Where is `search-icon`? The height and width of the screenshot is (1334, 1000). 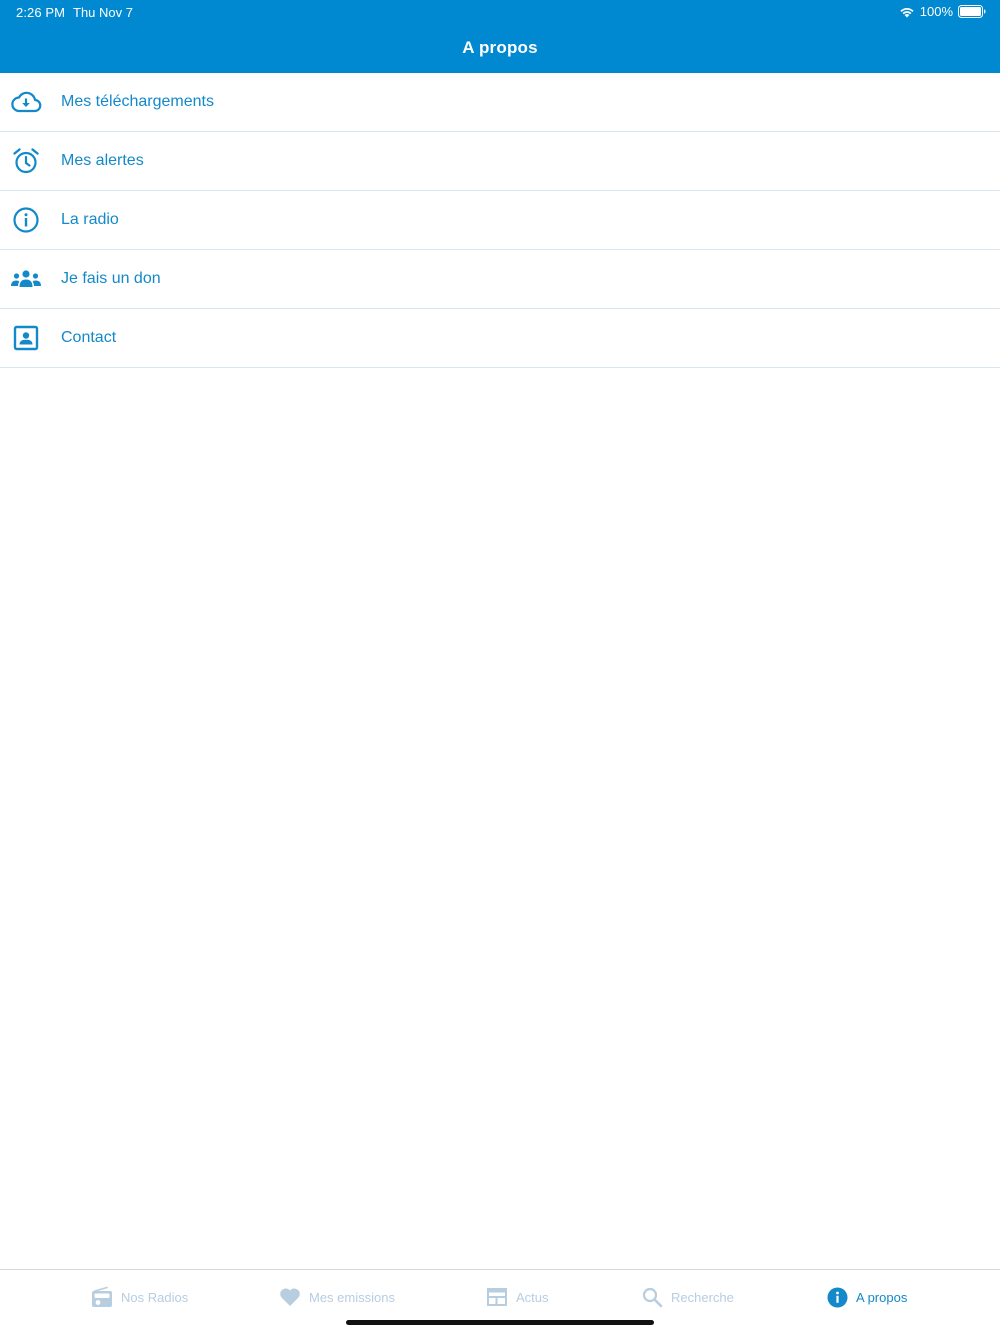 search-icon is located at coordinates (652, 1297).